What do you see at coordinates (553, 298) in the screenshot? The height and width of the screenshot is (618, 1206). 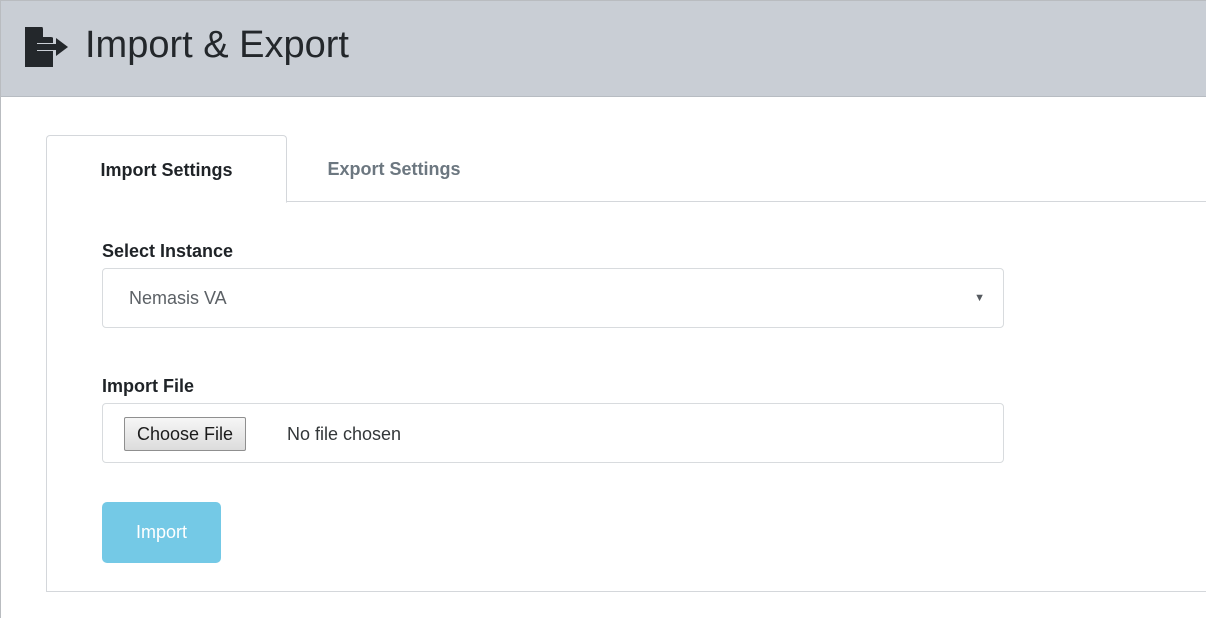 I see `instance-select: Nemasis VA ▼` at bounding box center [553, 298].